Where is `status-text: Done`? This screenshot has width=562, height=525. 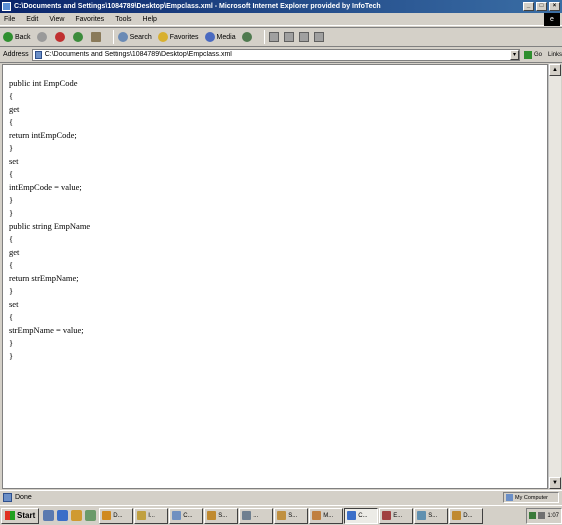
status-text: Done is located at coordinates (23, 497).